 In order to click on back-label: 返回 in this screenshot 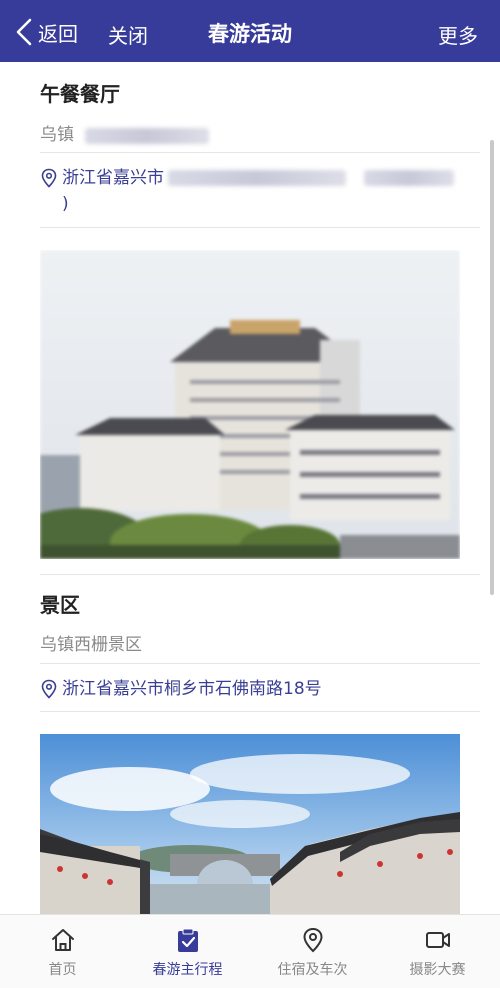, I will do `click(58, 33)`.